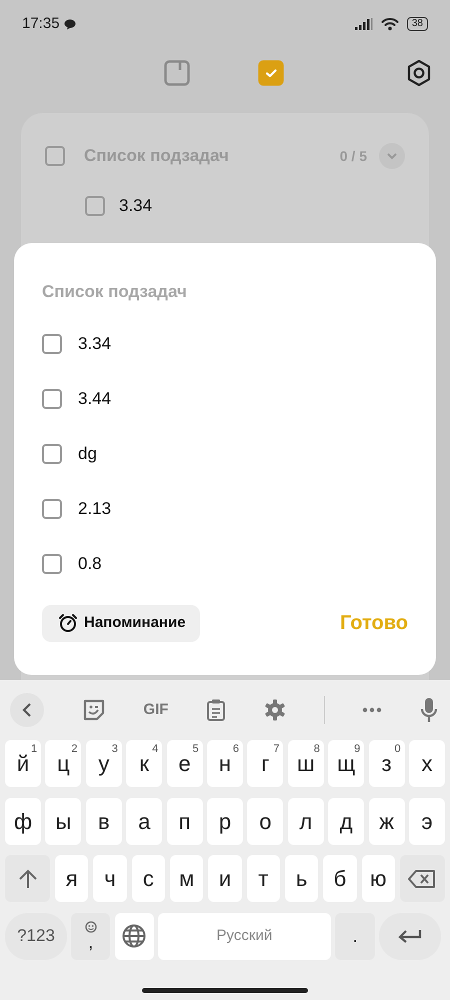 Image resolution: width=450 pixels, height=1000 pixels. I want to click on chevron-down-icon, so click(392, 156).